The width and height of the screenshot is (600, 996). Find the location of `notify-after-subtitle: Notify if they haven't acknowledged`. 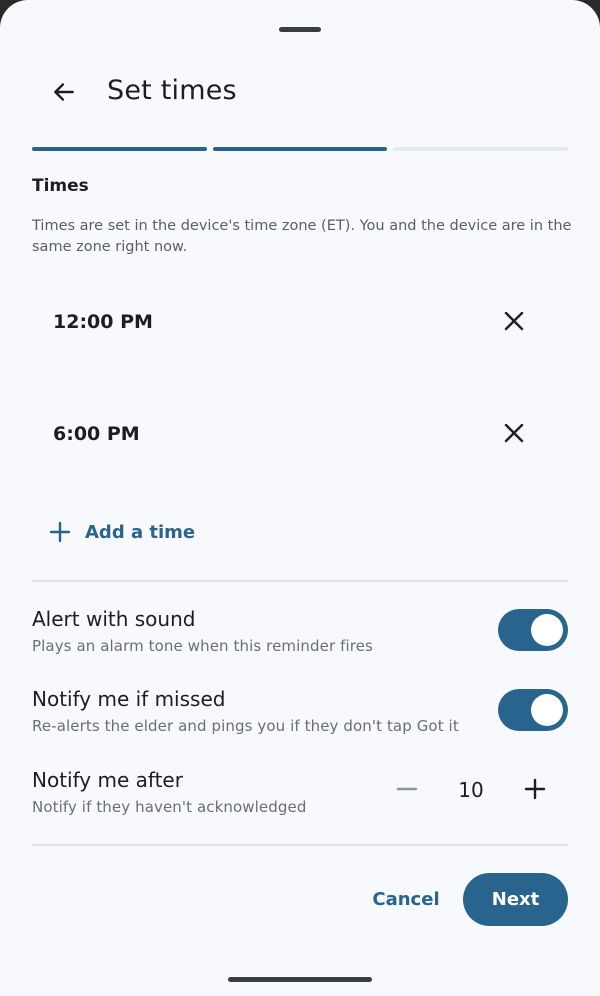

notify-after-subtitle: Notify if they haven't acknowledged is located at coordinates (169, 807).